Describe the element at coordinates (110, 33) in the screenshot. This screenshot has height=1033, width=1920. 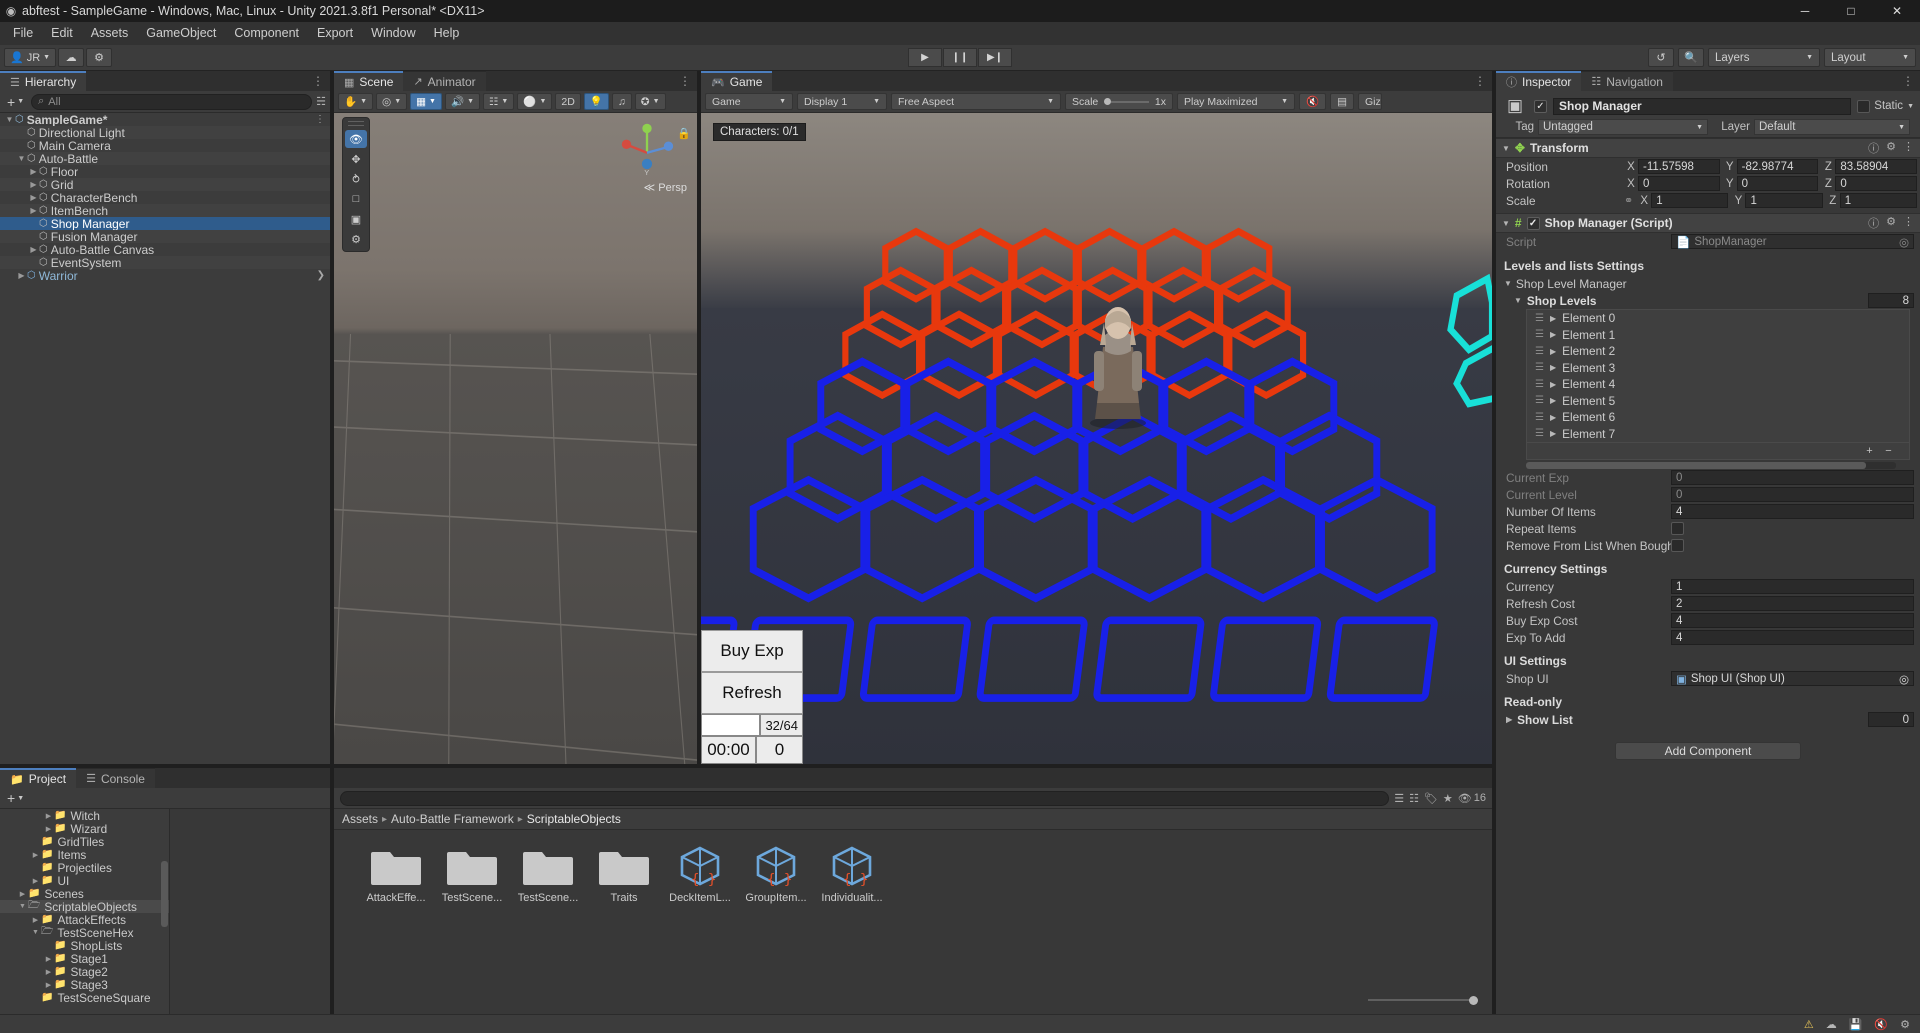
I see `menu-item-assets: Assets` at that location.